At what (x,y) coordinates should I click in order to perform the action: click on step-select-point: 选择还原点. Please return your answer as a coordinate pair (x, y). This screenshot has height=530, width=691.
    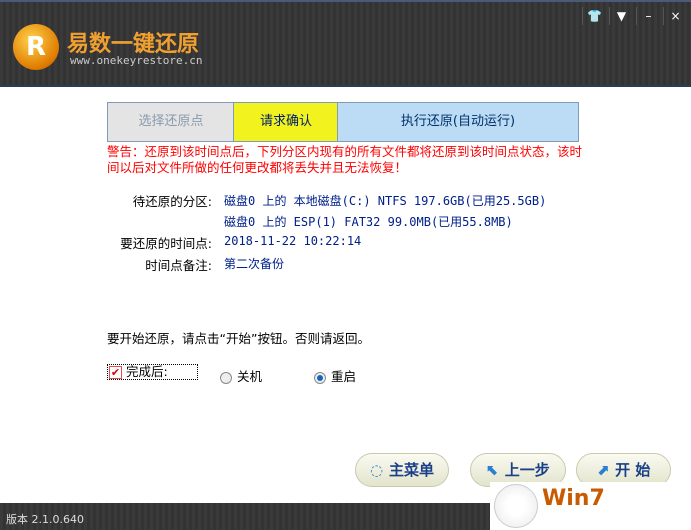
    Looking at the image, I should click on (171, 122).